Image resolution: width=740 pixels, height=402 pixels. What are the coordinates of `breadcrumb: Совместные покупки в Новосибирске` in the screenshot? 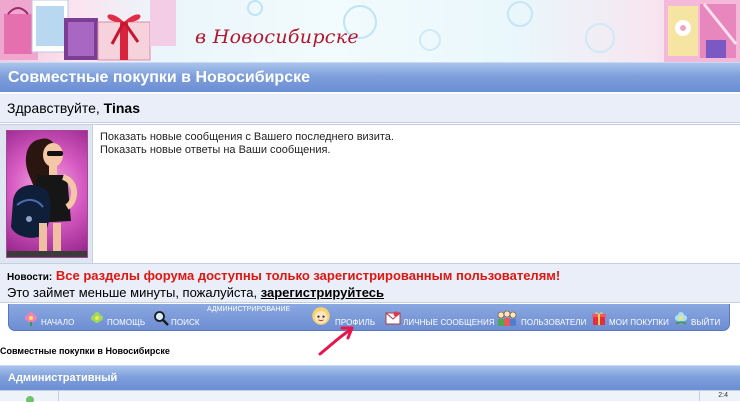 It's located at (85, 351).